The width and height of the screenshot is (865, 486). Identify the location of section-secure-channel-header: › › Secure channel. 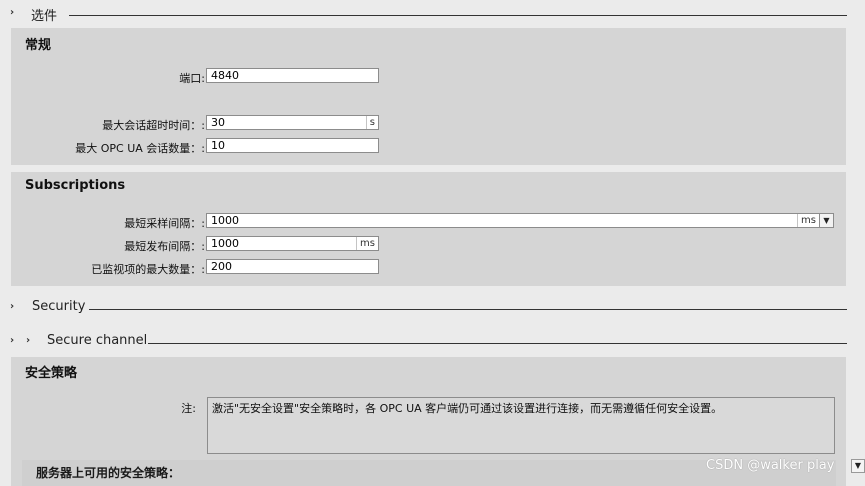
(432, 342).